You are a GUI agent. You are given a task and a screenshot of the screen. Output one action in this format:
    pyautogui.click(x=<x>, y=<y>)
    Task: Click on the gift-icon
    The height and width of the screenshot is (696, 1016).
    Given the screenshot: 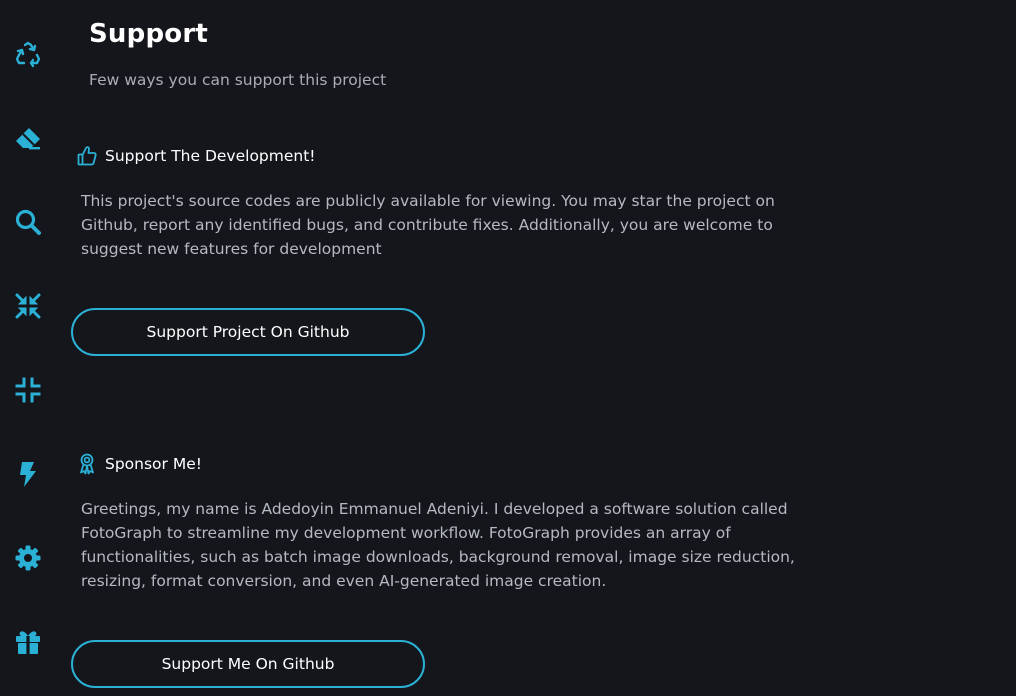 What is the action you would take?
    pyautogui.click(x=28, y=642)
    